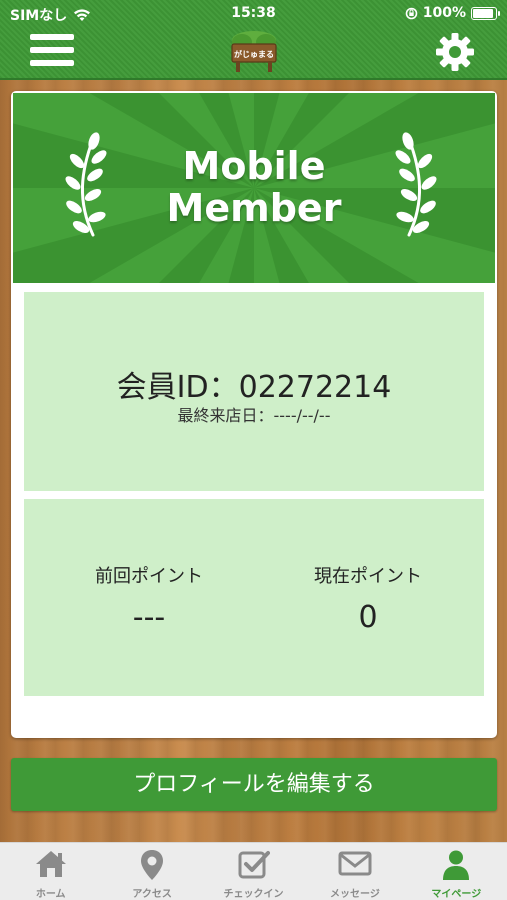 This screenshot has width=507, height=900. What do you see at coordinates (355, 894) in the screenshot?
I see `tab-message-label: メッセージ` at bounding box center [355, 894].